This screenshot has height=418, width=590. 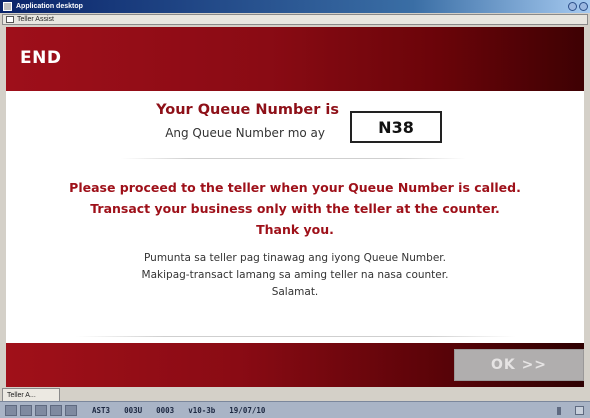 What do you see at coordinates (295, 19) in the screenshot?
I see `app-titlebar: Teller Assist` at bounding box center [295, 19].